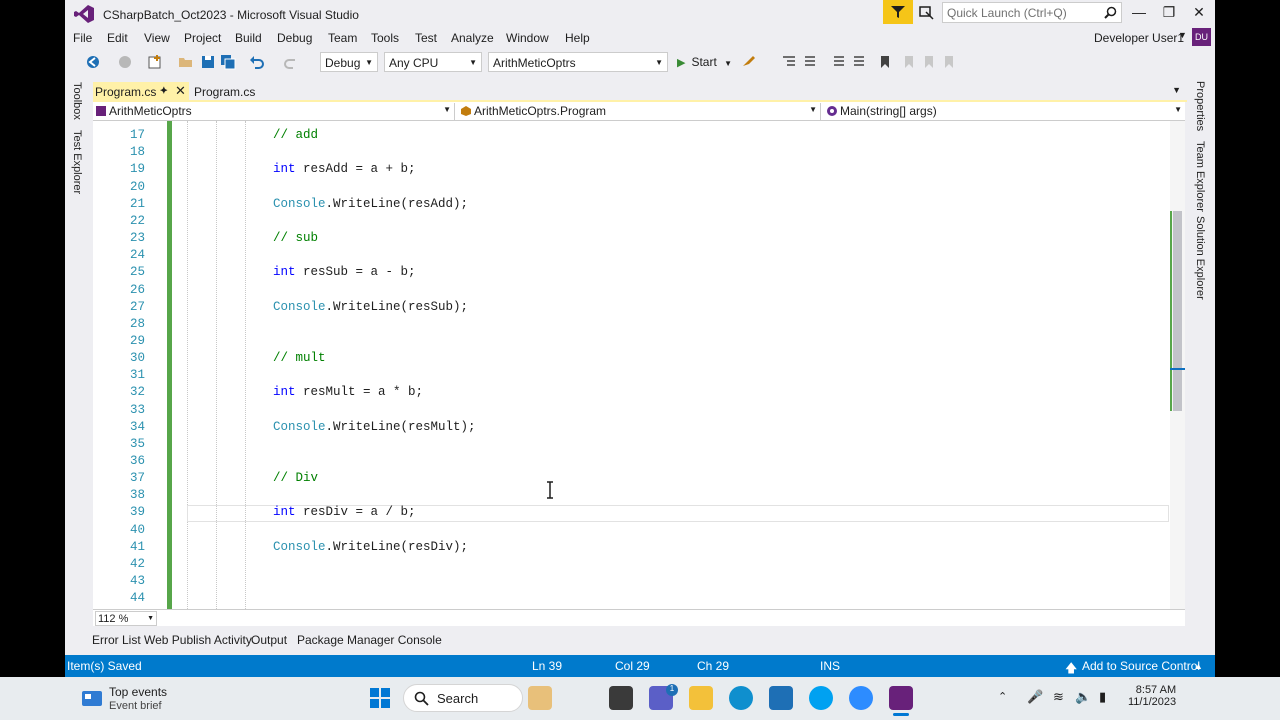 The width and height of the screenshot is (1280, 720). What do you see at coordinates (291, 62) in the screenshot?
I see `redo-icon` at bounding box center [291, 62].